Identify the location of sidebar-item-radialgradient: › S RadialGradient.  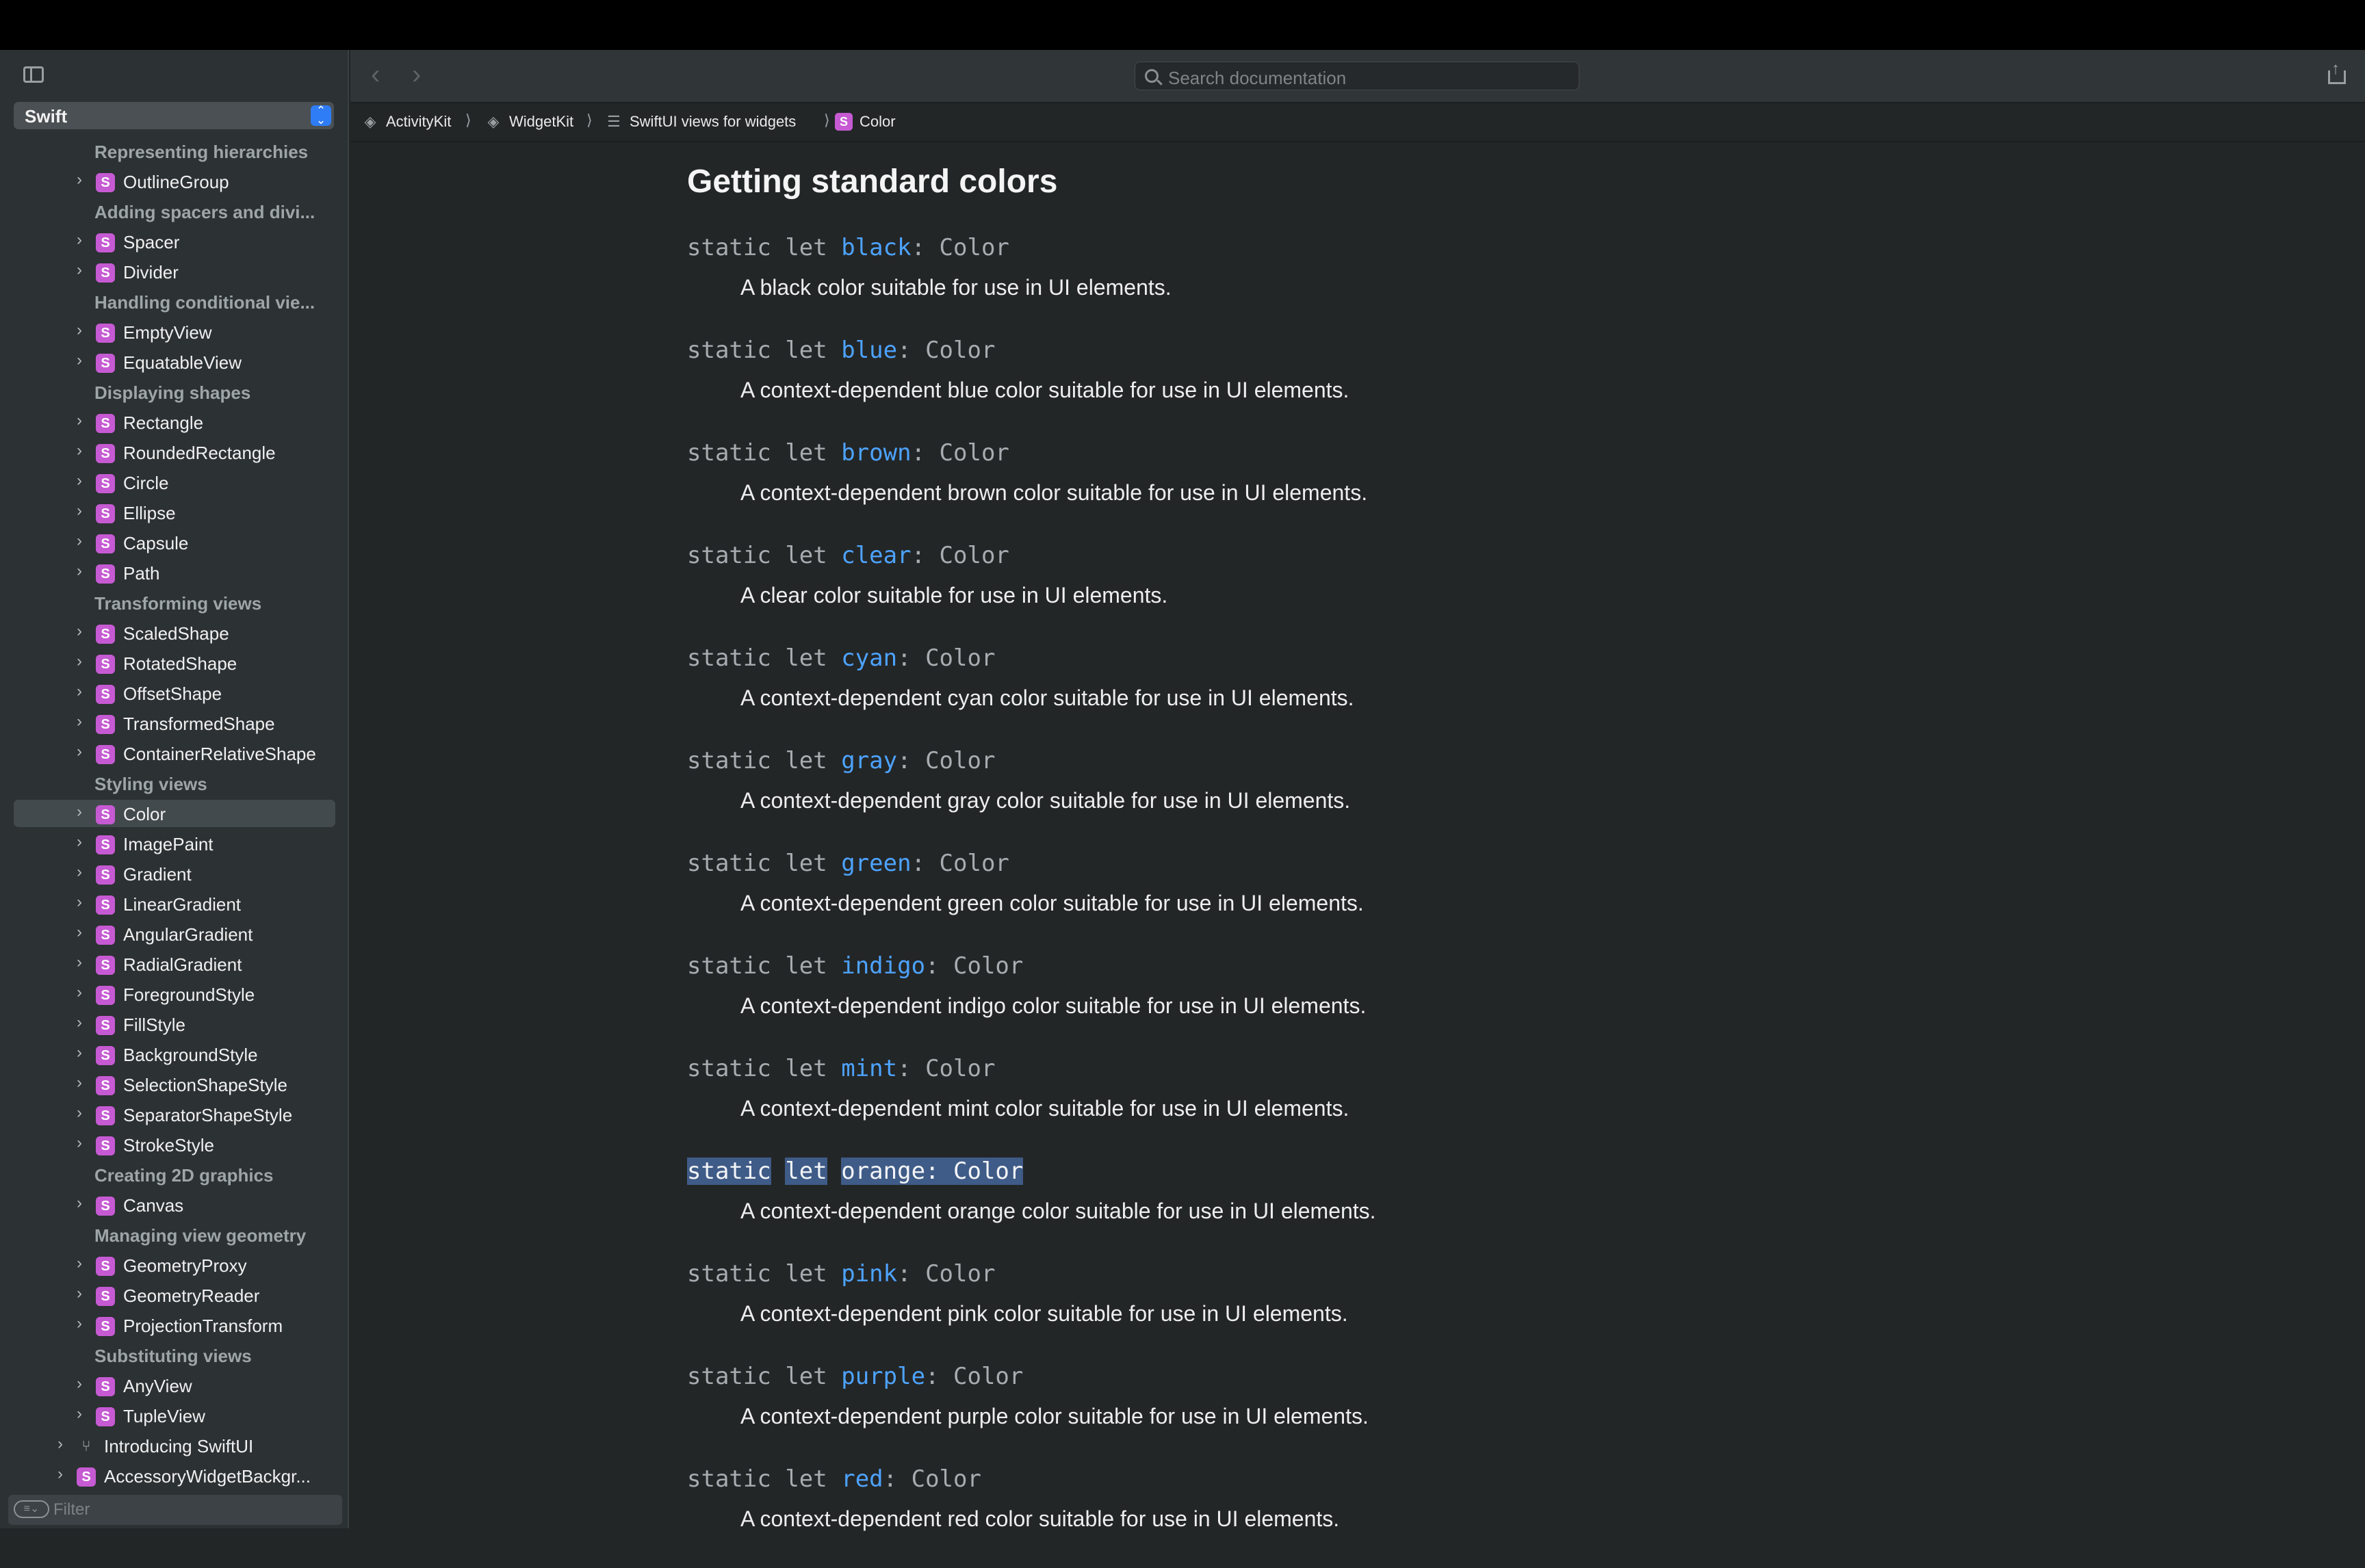
(174, 964).